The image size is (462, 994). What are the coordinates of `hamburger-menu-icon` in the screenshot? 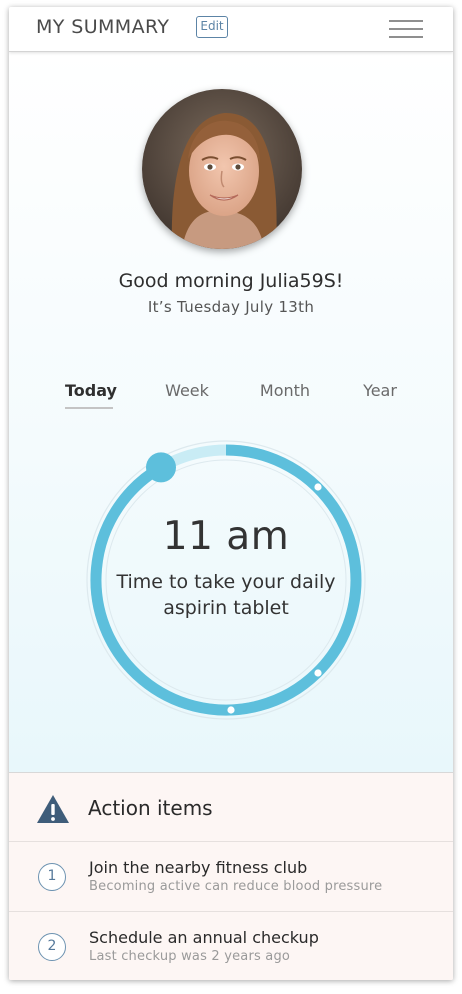 It's located at (406, 29).